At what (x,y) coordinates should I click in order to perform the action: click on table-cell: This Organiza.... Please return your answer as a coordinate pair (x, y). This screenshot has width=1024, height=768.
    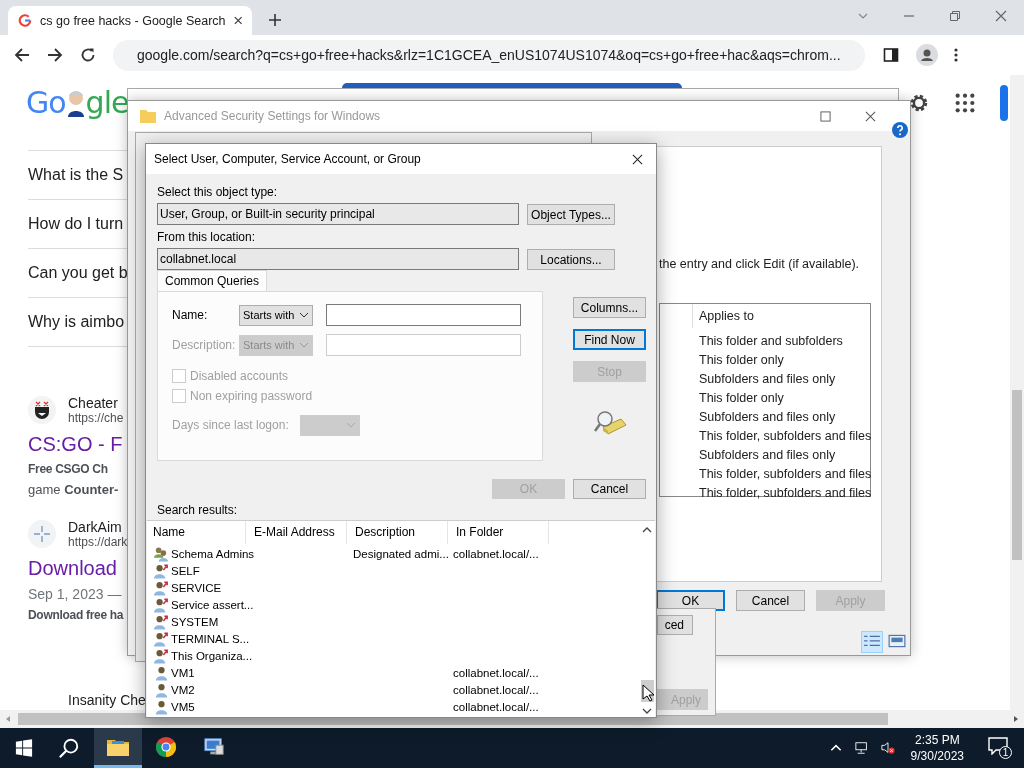
    Looking at the image, I should click on (212, 655).